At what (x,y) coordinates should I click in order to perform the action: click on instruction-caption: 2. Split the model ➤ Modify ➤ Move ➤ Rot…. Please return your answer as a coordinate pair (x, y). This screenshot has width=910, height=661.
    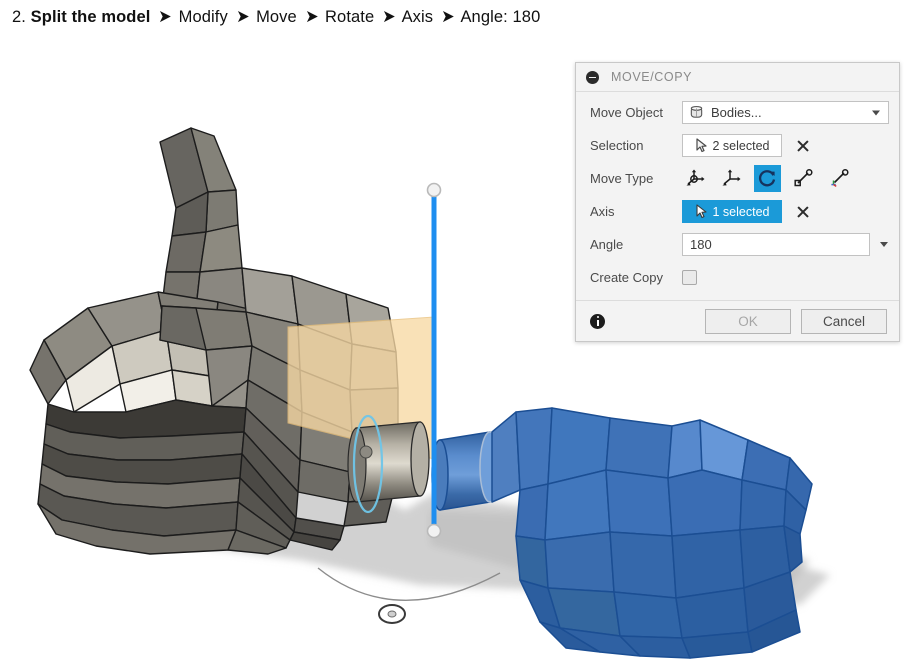
    Looking at the image, I should click on (276, 16).